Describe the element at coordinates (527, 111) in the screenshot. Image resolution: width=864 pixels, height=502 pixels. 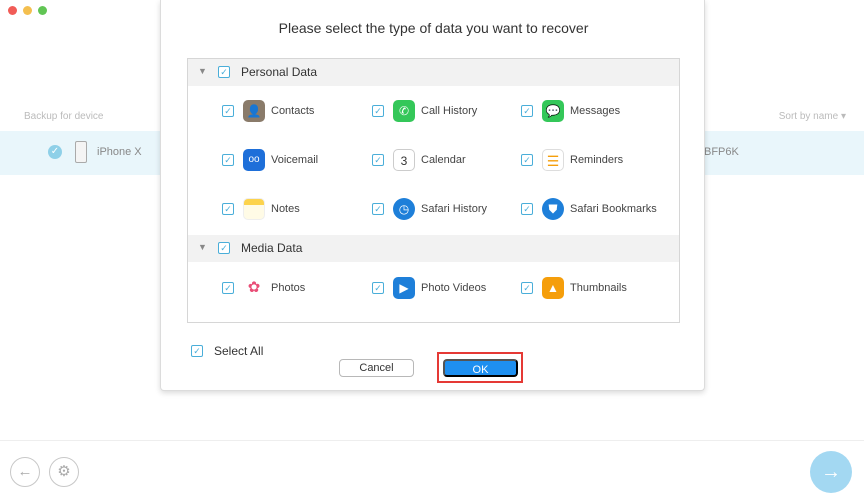
I see `messages-checkbox: ✓` at that location.